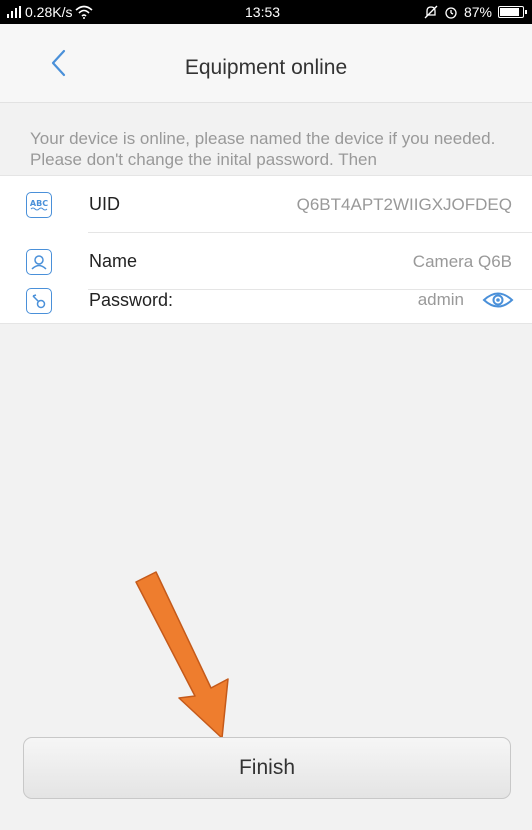 The image size is (532, 830). I want to click on name-input: Camera Q6B, so click(462, 262).